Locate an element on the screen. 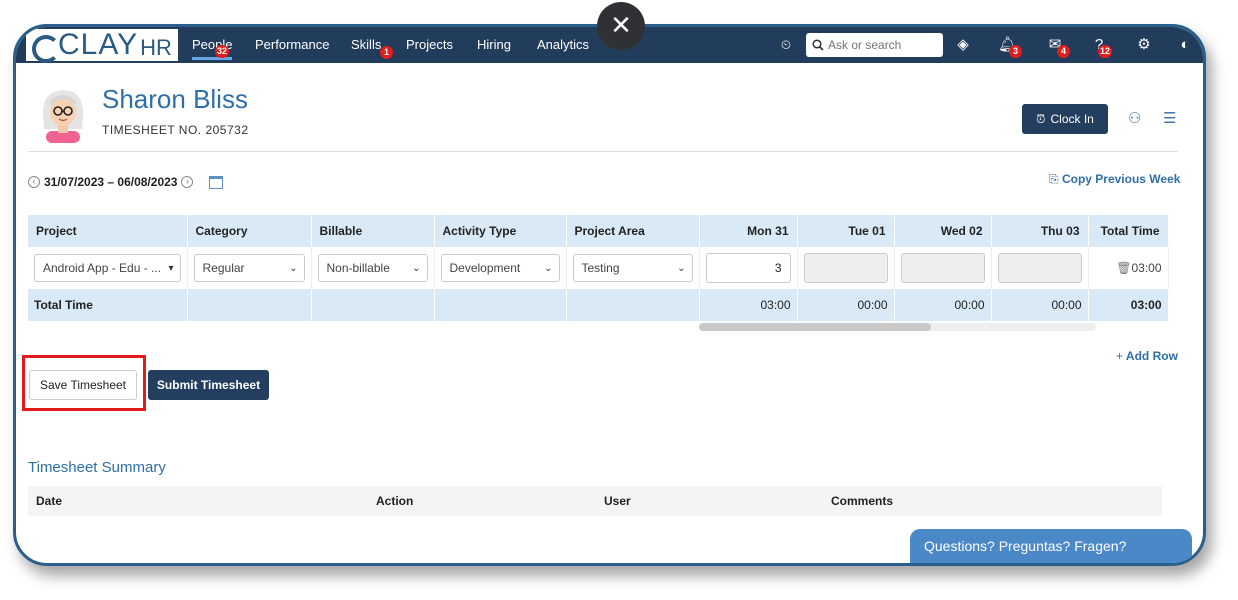 The image size is (1238, 600). submit-timesheet-button: Submit Timesheet is located at coordinates (208, 385).